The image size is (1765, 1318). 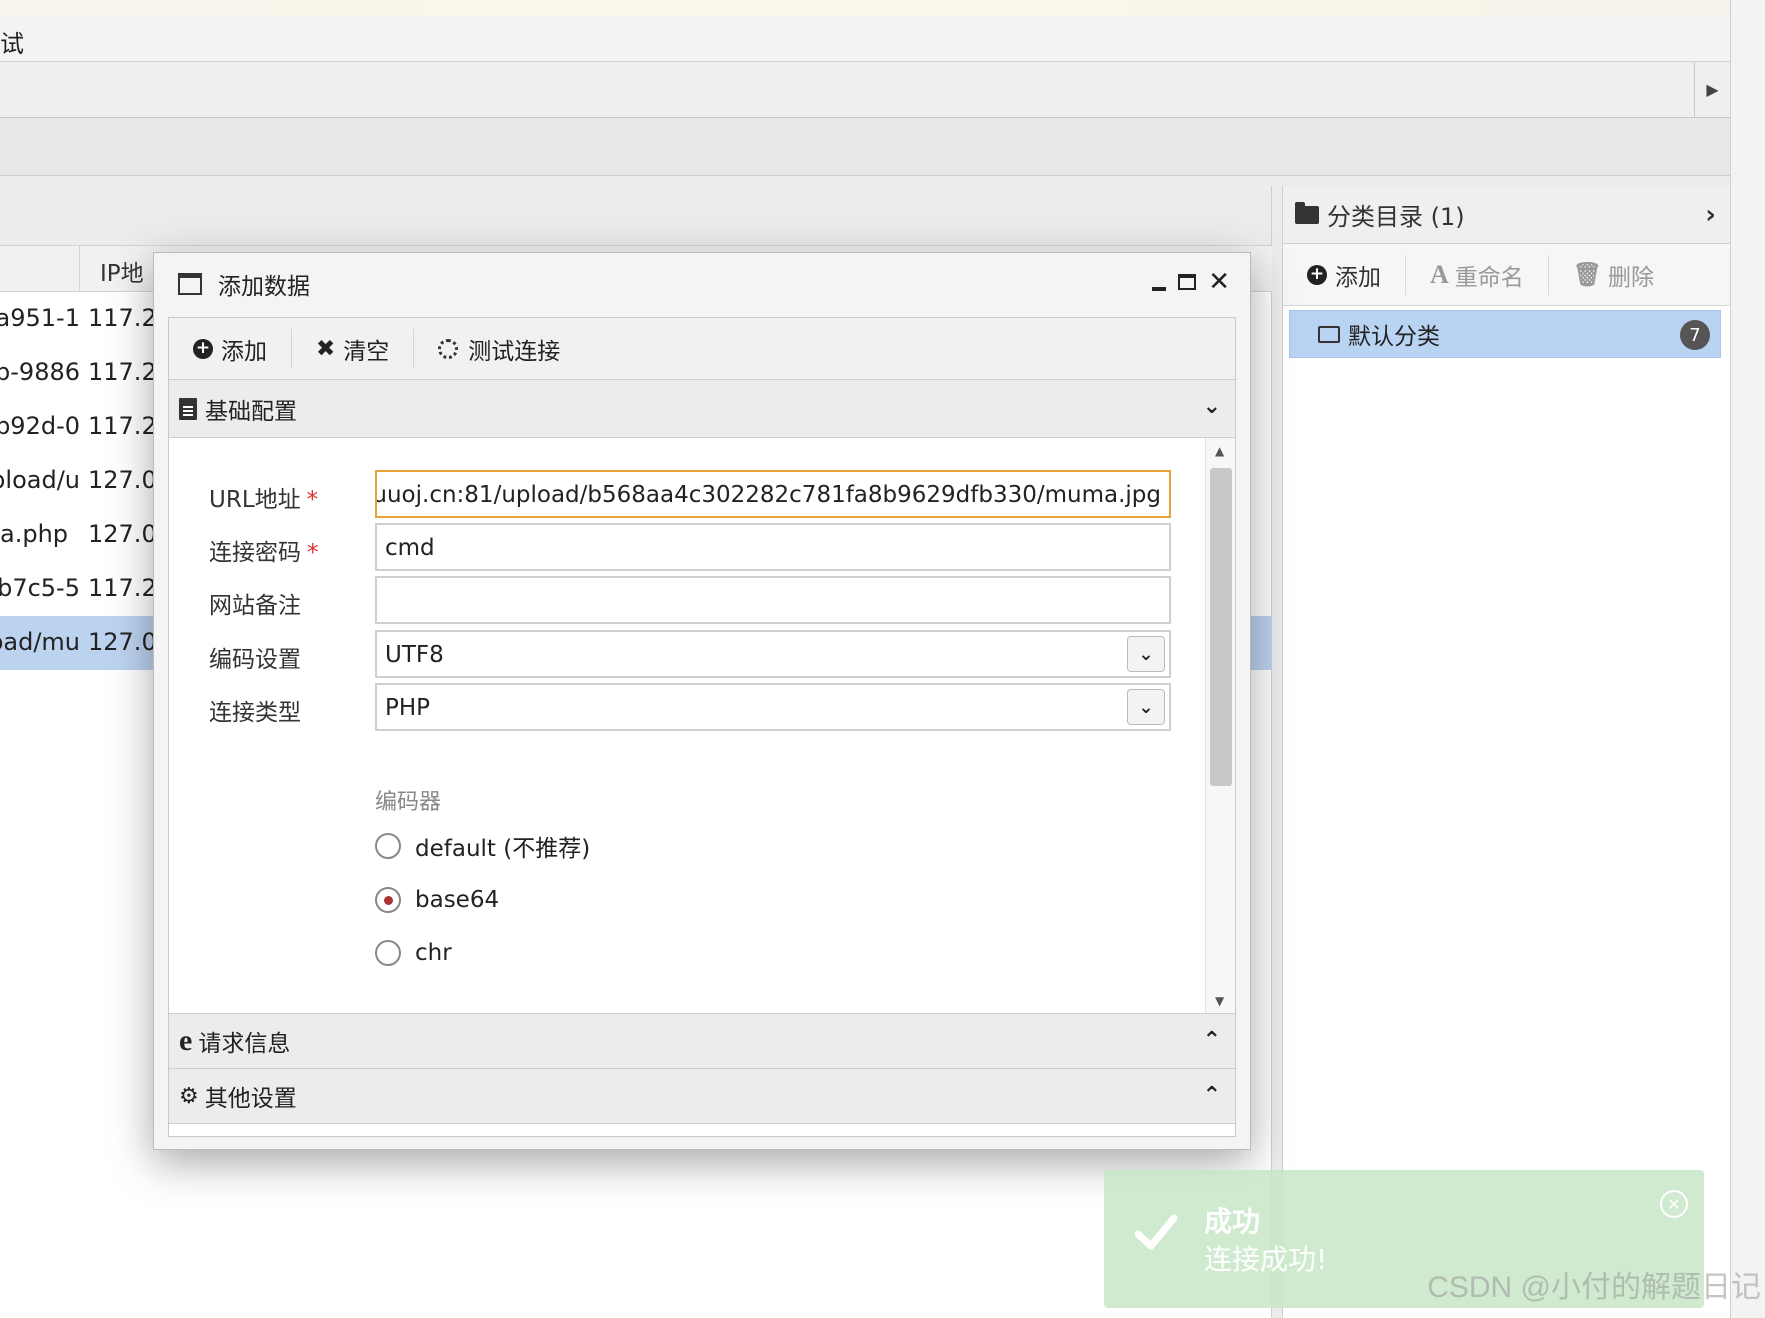 What do you see at coordinates (264, 500) in the screenshot?
I see `url-label: URL地址 *` at bounding box center [264, 500].